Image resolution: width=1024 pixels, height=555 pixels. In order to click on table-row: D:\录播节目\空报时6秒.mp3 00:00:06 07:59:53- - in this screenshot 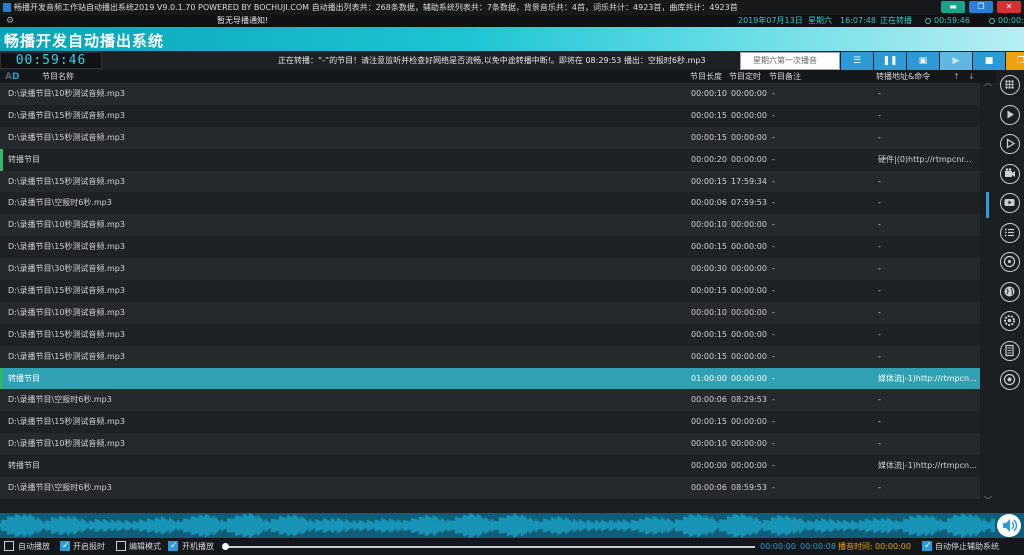, I will do `click(490, 203)`.